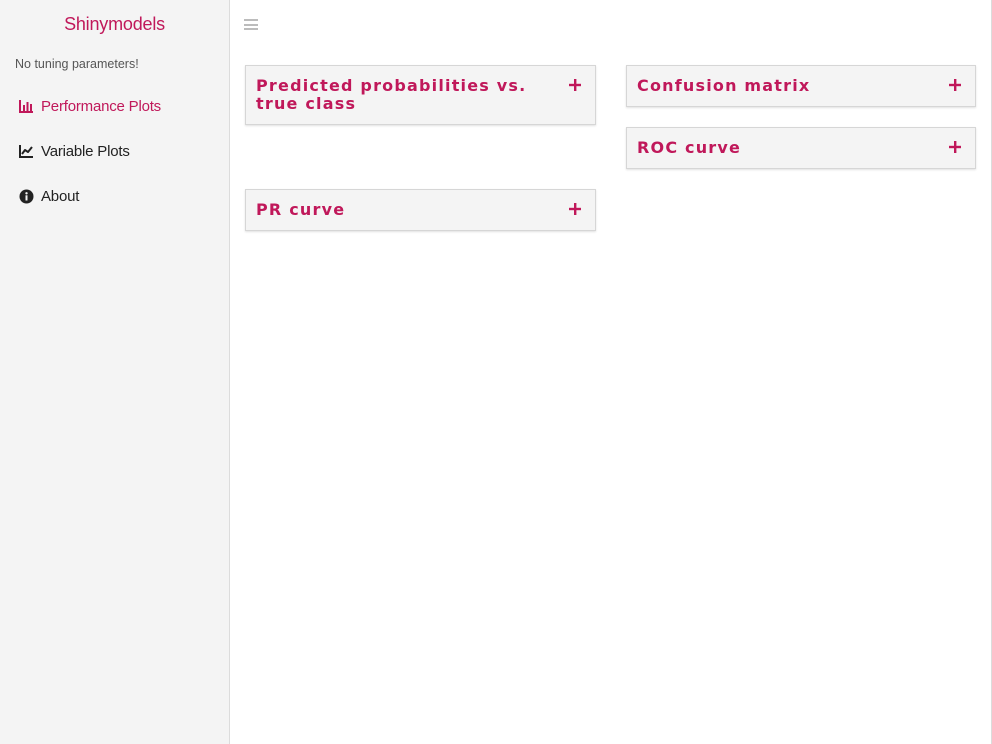  Describe the element at coordinates (251, 25) in the screenshot. I see `hamburger-menu-icon` at that location.